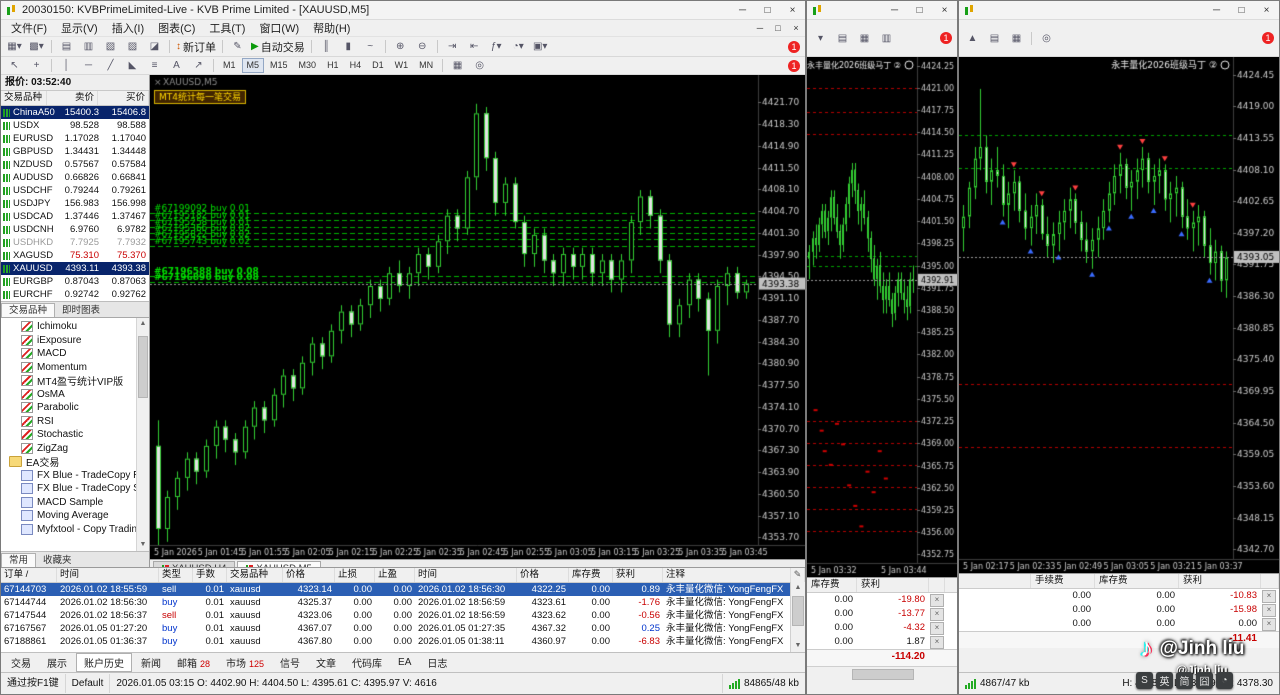 Image resolution: width=1280 pixels, height=695 pixels. I want to click on market-watch-row: USDHKD 7.7925 7.7932, so click(75, 242).